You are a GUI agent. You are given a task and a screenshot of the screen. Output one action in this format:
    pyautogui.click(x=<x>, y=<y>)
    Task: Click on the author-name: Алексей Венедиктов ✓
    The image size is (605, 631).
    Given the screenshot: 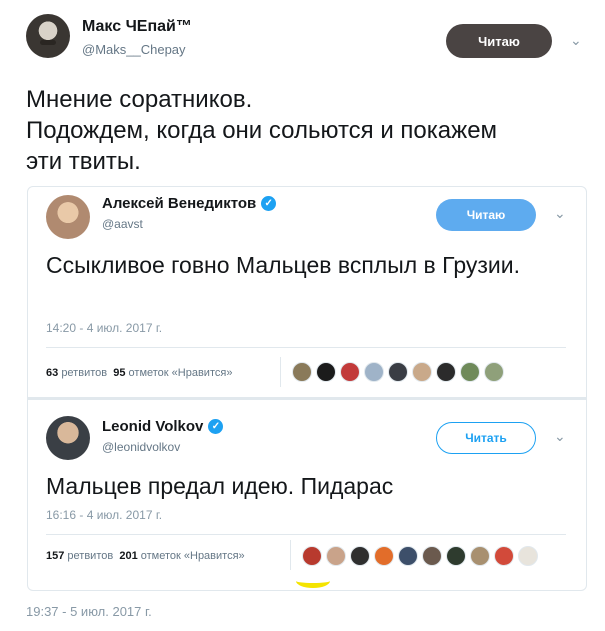 What is the action you would take?
    pyautogui.click(x=189, y=203)
    